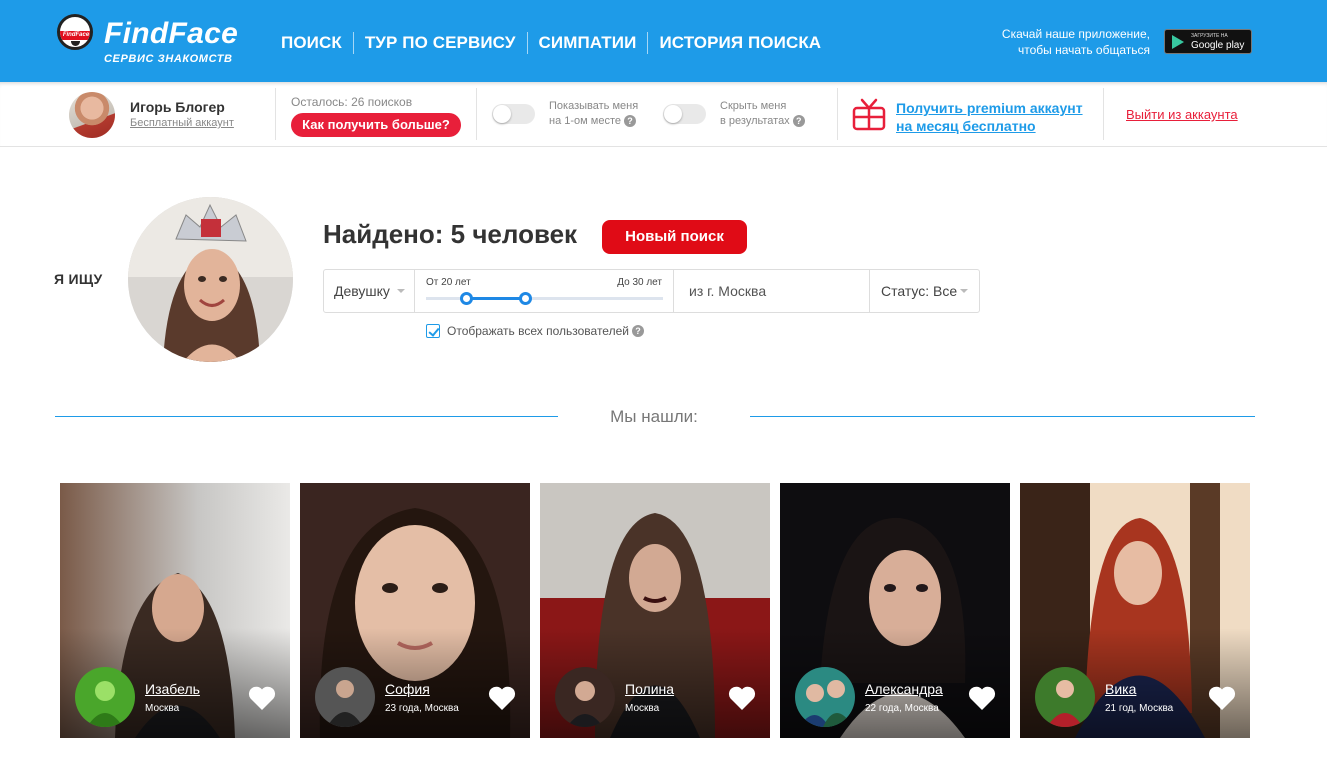 The width and height of the screenshot is (1327, 757). What do you see at coordinates (92, 115) in the screenshot?
I see `avatar` at bounding box center [92, 115].